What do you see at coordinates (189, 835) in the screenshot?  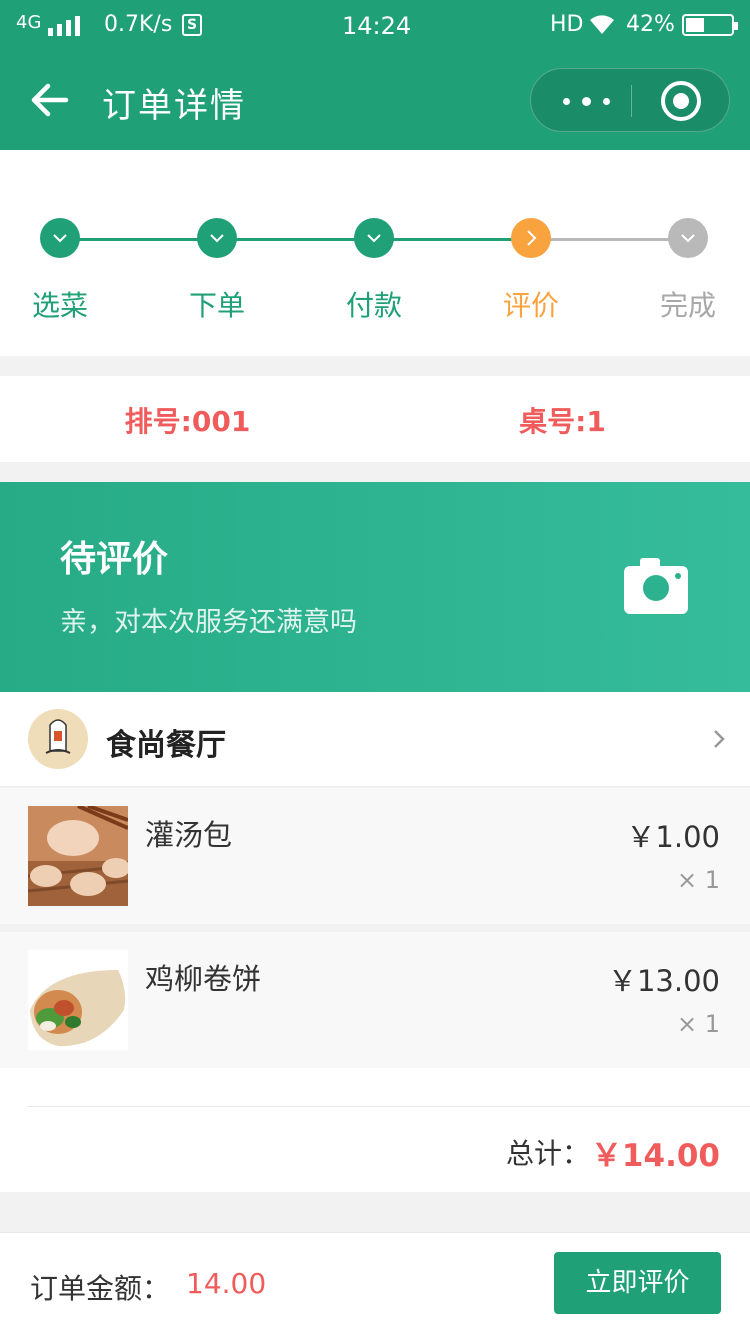 I see `item-name: 灌汤包` at bounding box center [189, 835].